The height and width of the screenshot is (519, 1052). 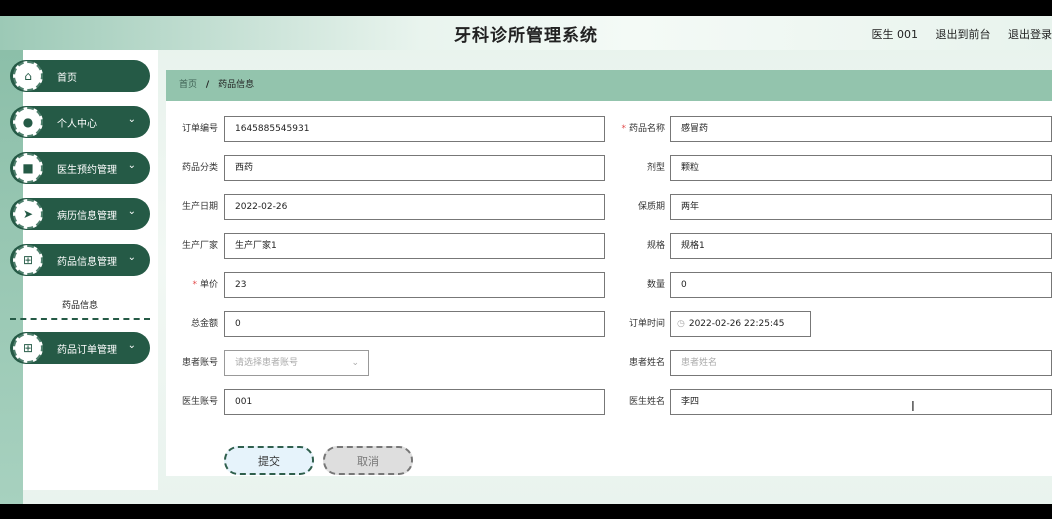 I want to click on drug-name-input: 感冒药, so click(x=861, y=129).